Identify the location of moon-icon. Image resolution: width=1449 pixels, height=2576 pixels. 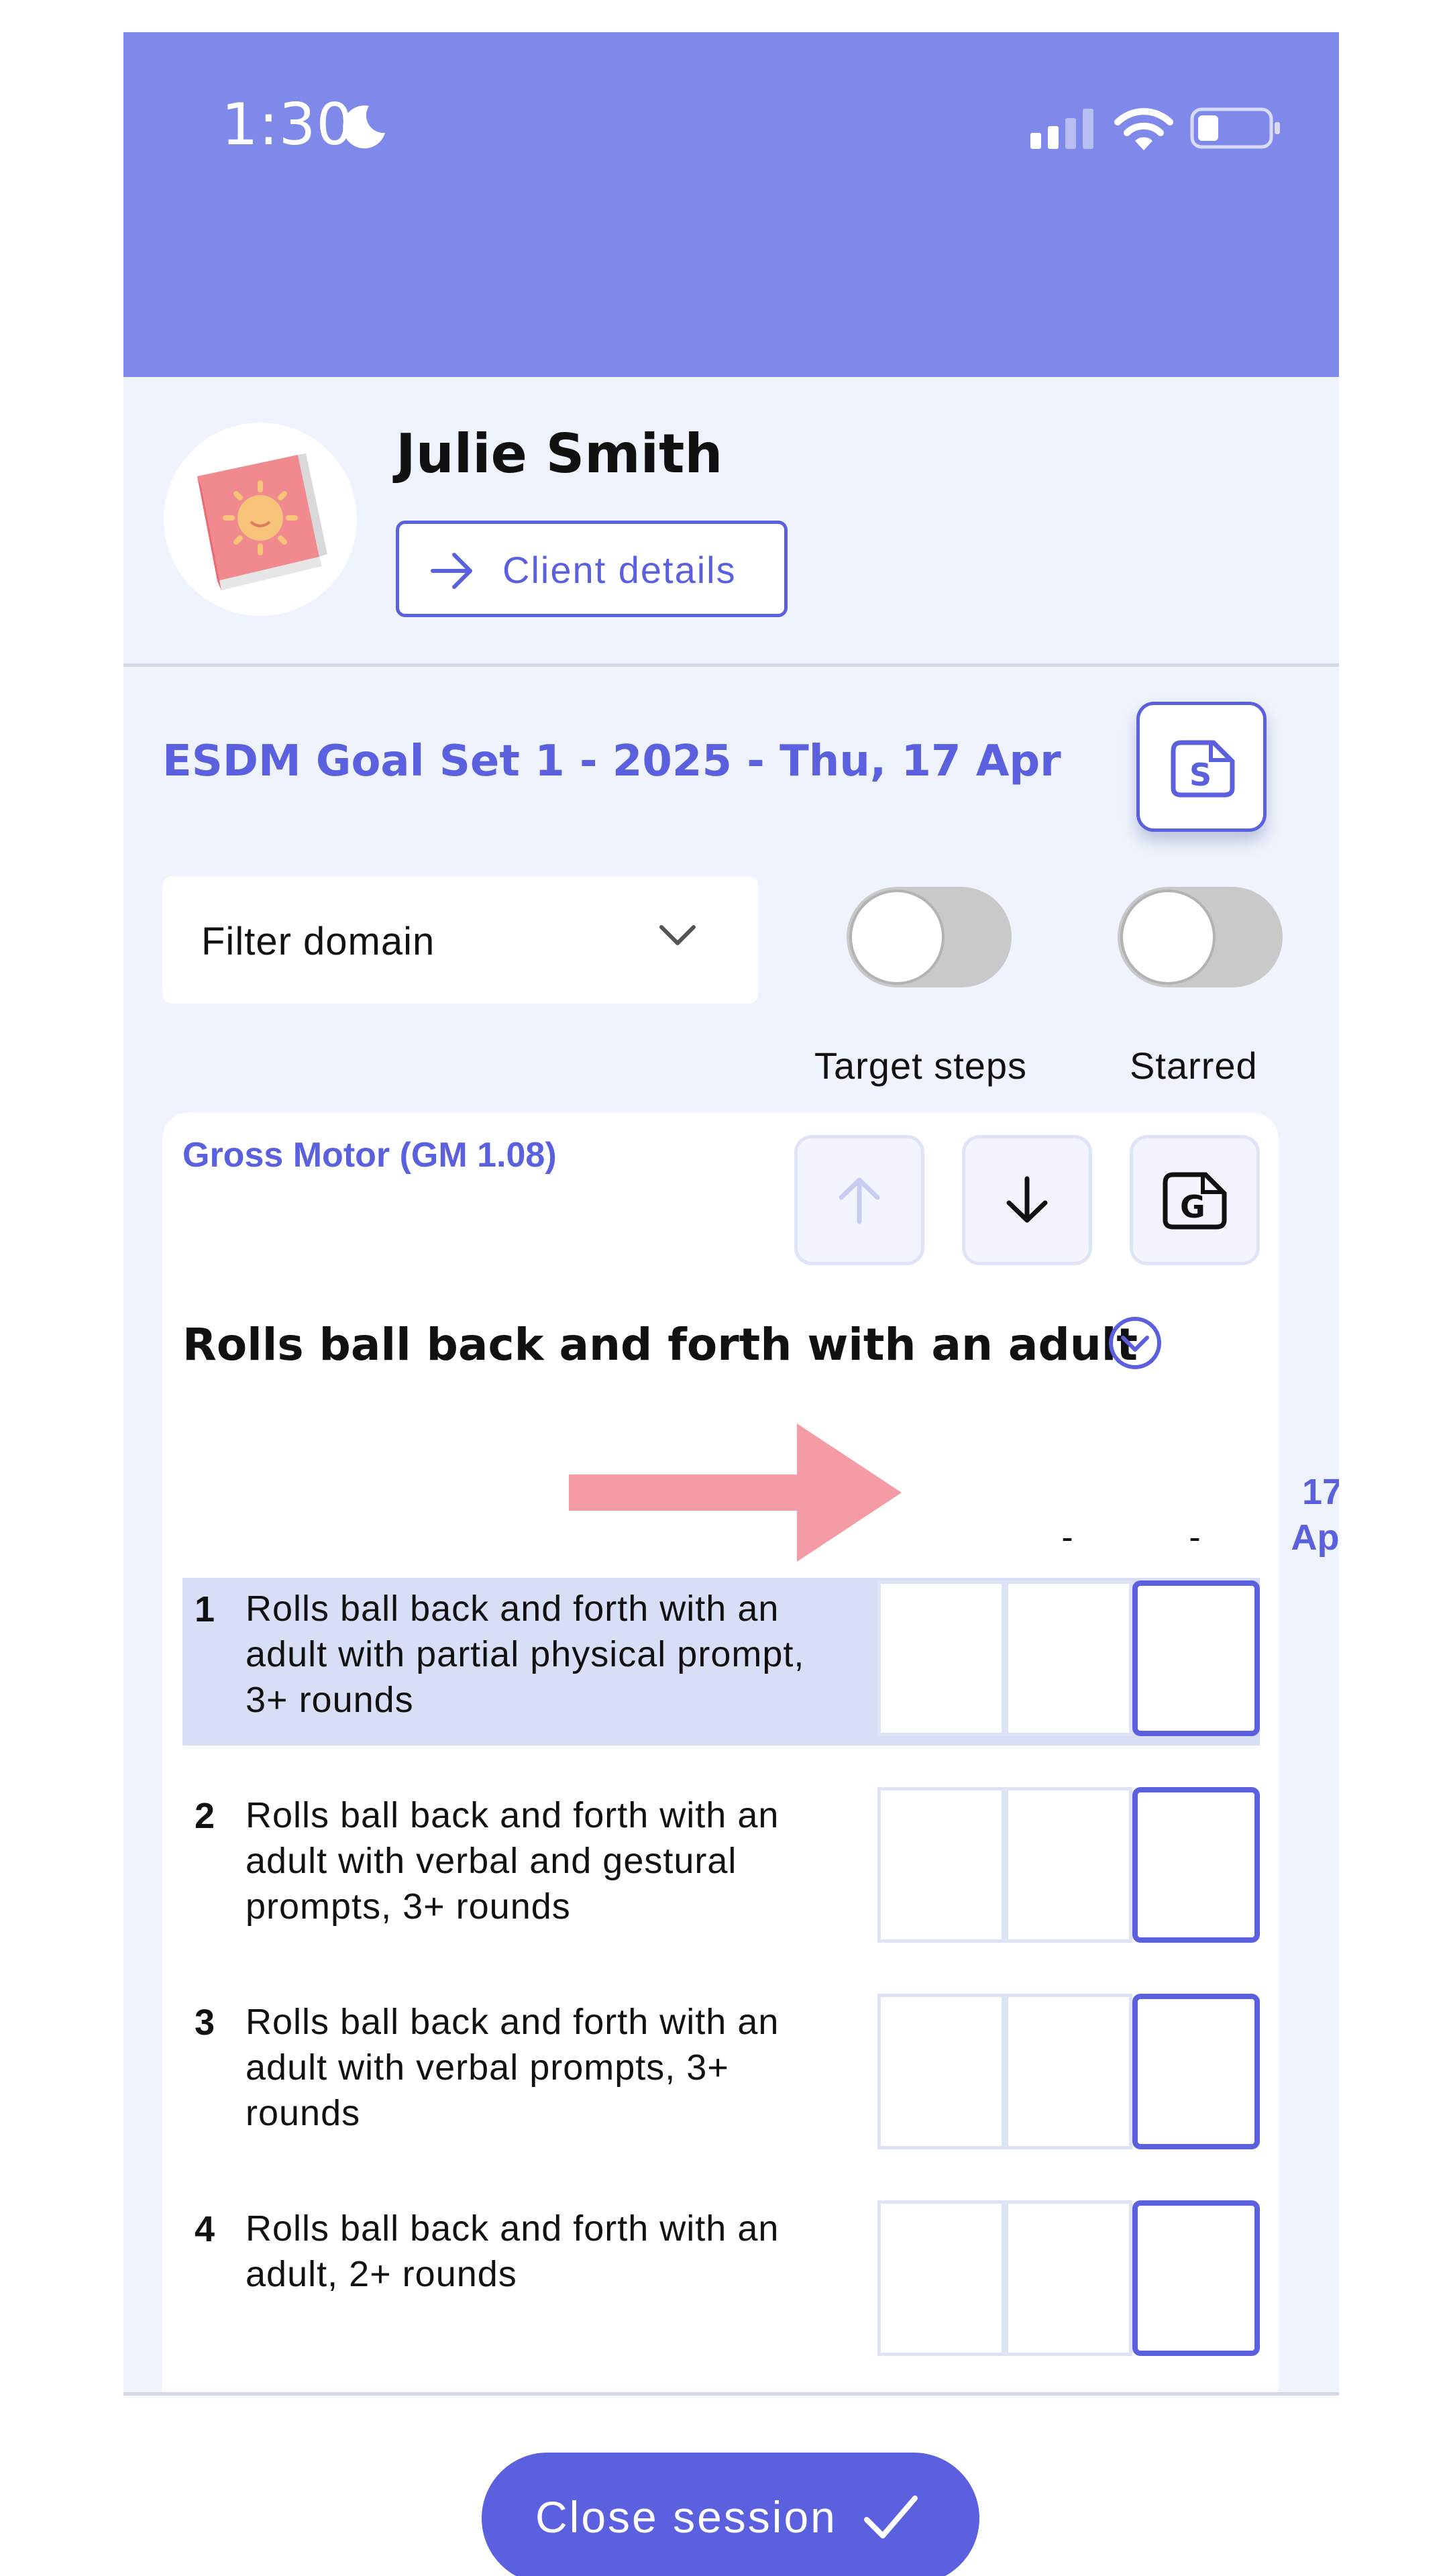
(364, 127).